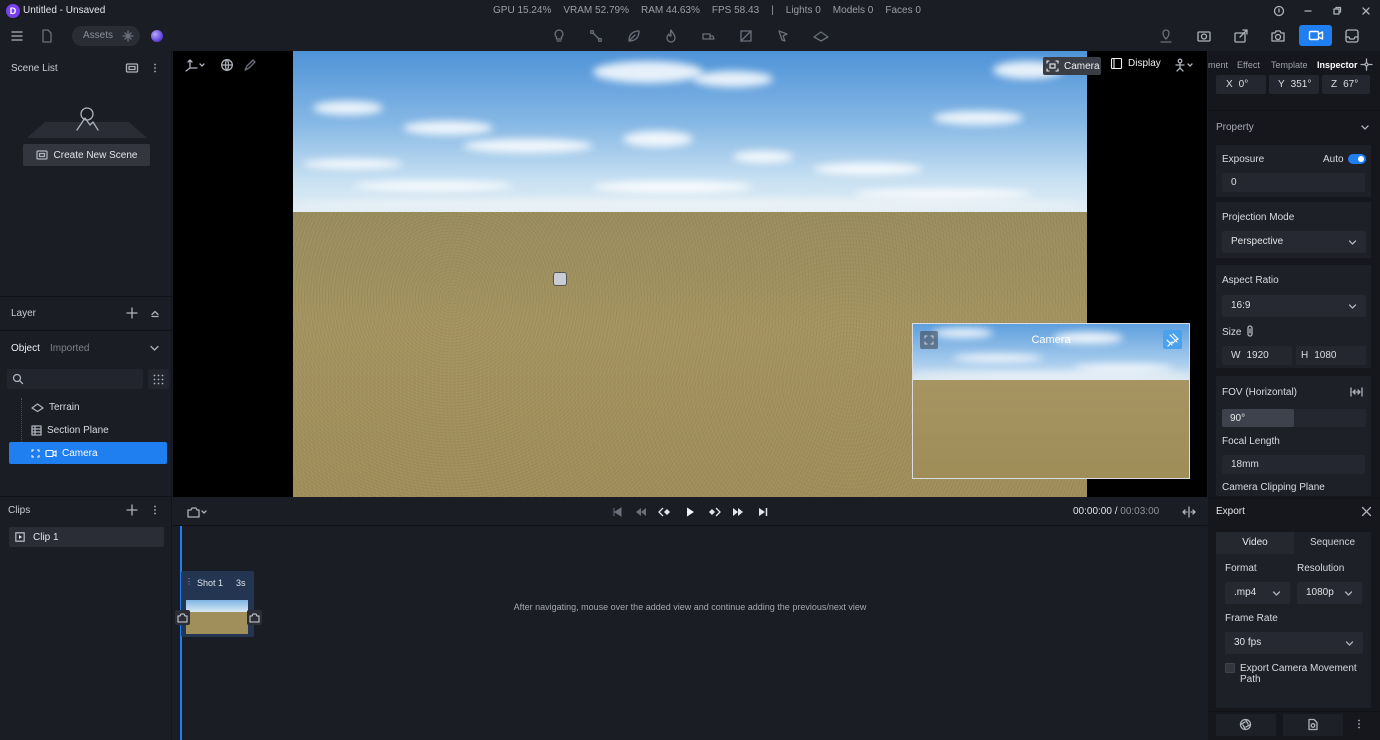  Describe the element at coordinates (1255, 543) in the screenshot. I see `tab-video: Video` at that location.